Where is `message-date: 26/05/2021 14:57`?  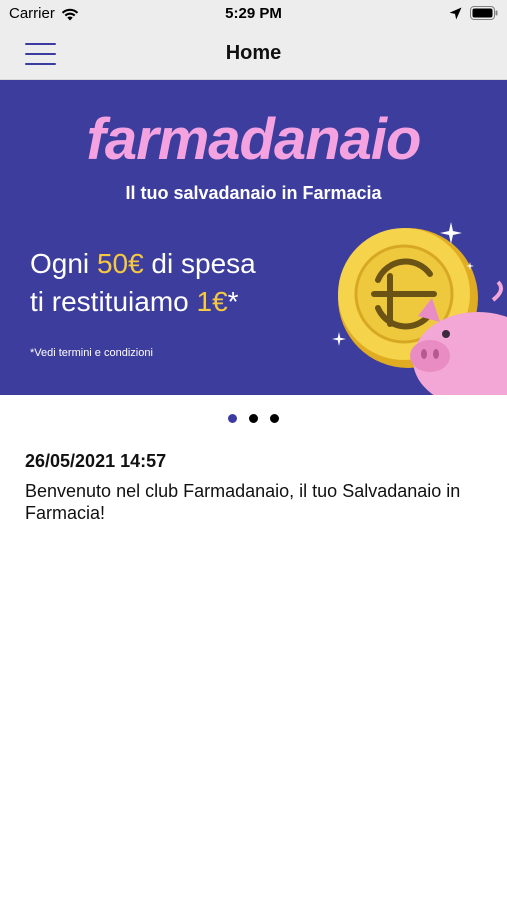 message-date: 26/05/2021 14:57 is located at coordinates (96, 461).